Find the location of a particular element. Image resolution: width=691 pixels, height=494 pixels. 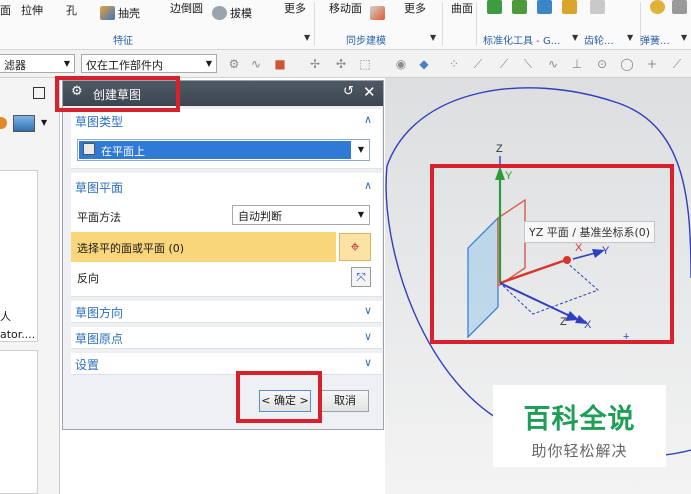

ribbon-surface-button: 曲面 is located at coordinates (462, 8).